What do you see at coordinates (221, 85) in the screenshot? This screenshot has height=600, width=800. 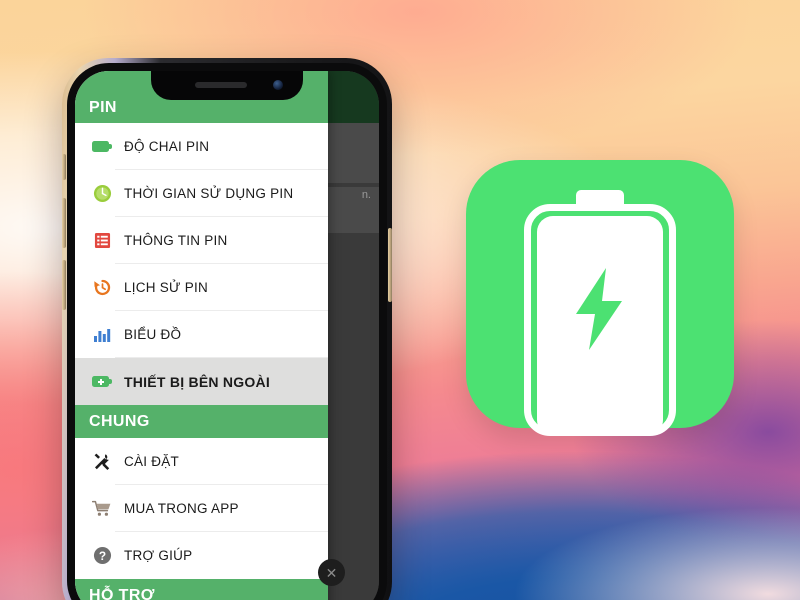 I see `earpiece-speaker` at bounding box center [221, 85].